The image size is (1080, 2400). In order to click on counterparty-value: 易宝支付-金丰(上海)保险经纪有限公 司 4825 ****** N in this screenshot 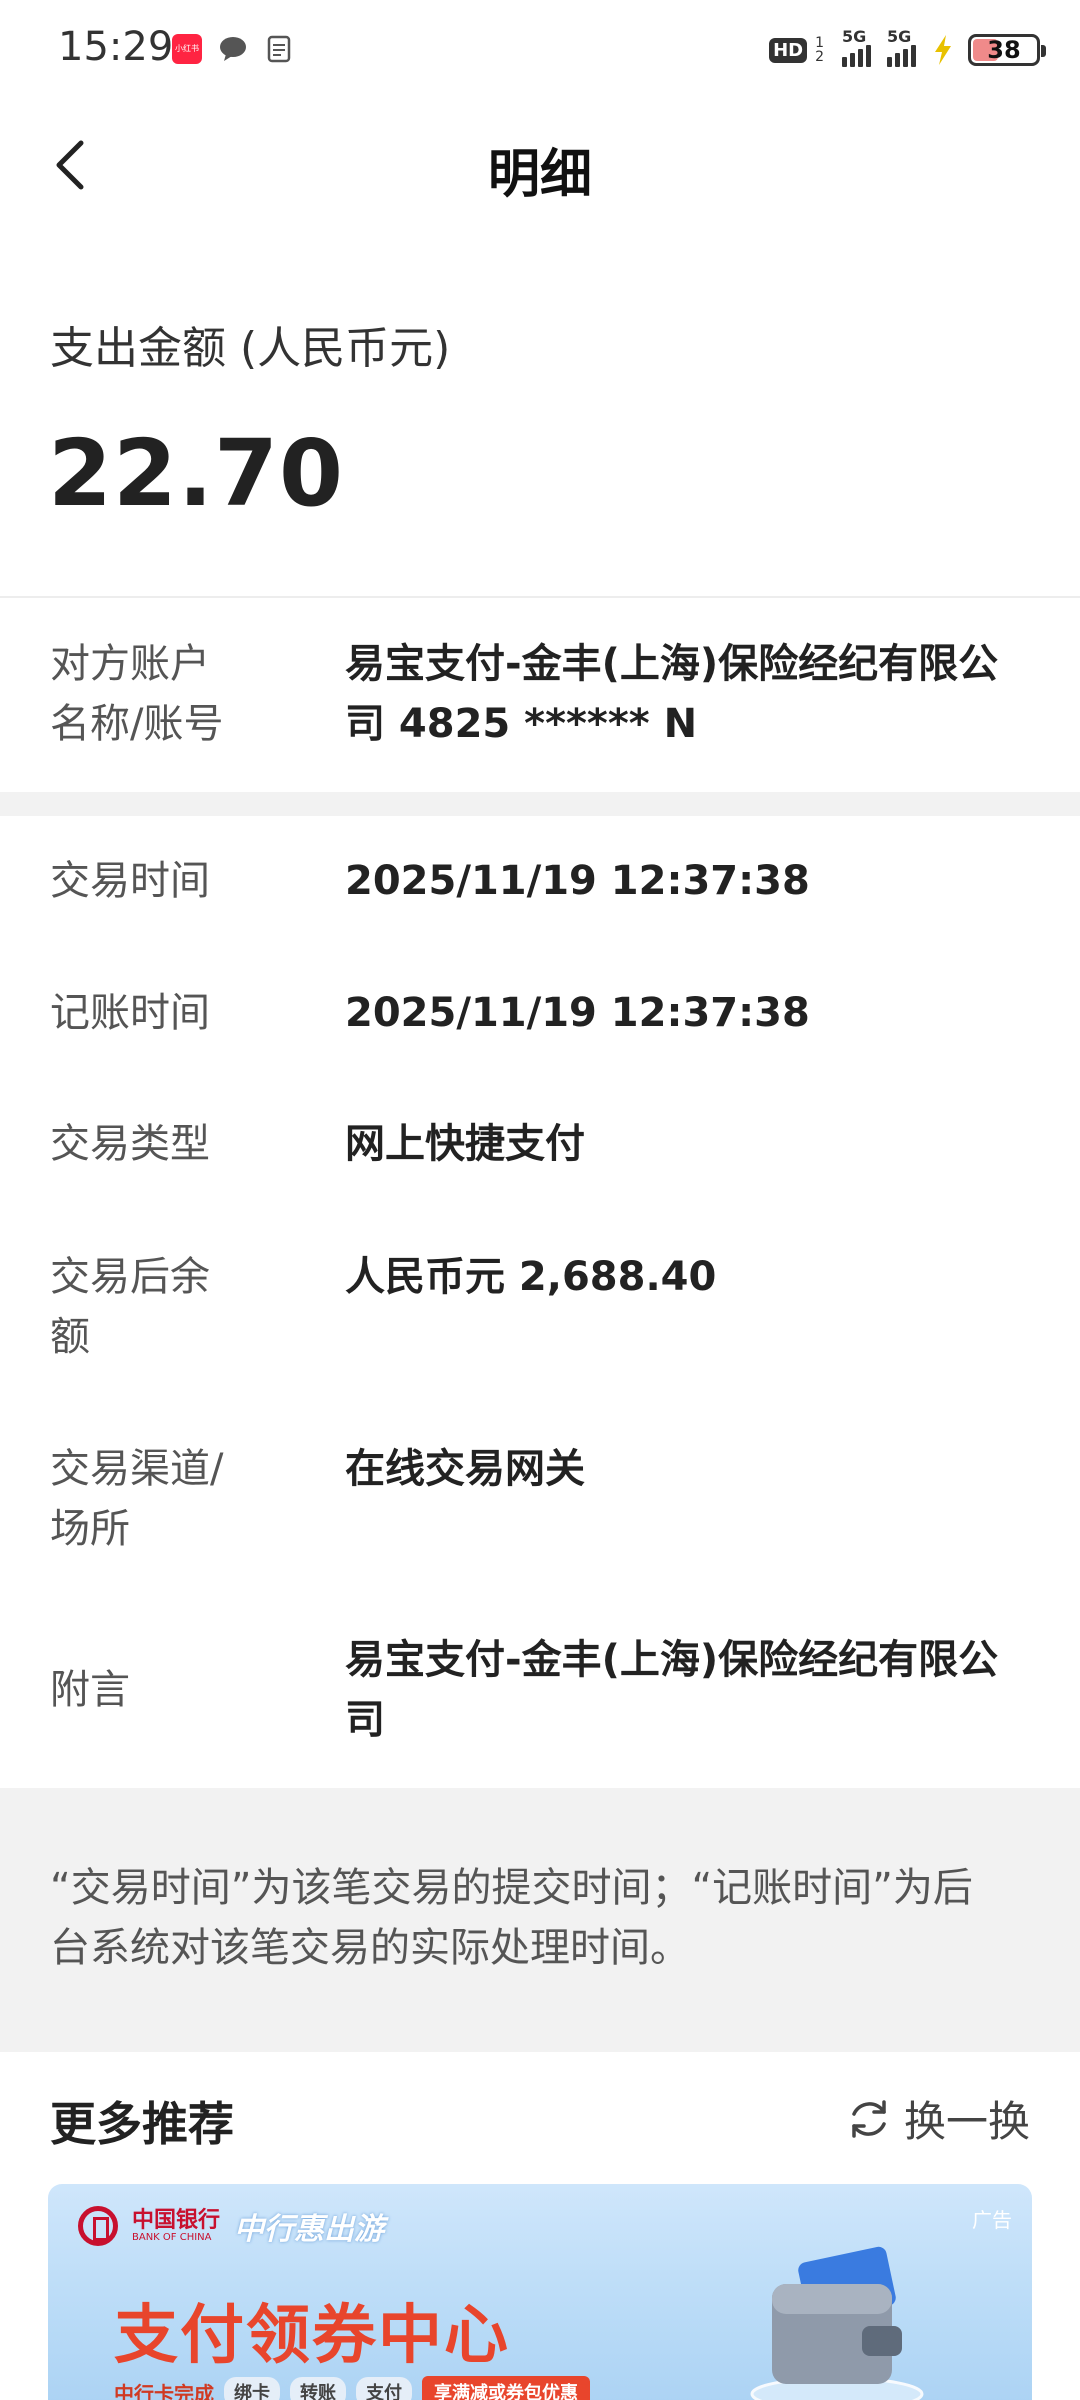, I will do `click(692, 694)`.